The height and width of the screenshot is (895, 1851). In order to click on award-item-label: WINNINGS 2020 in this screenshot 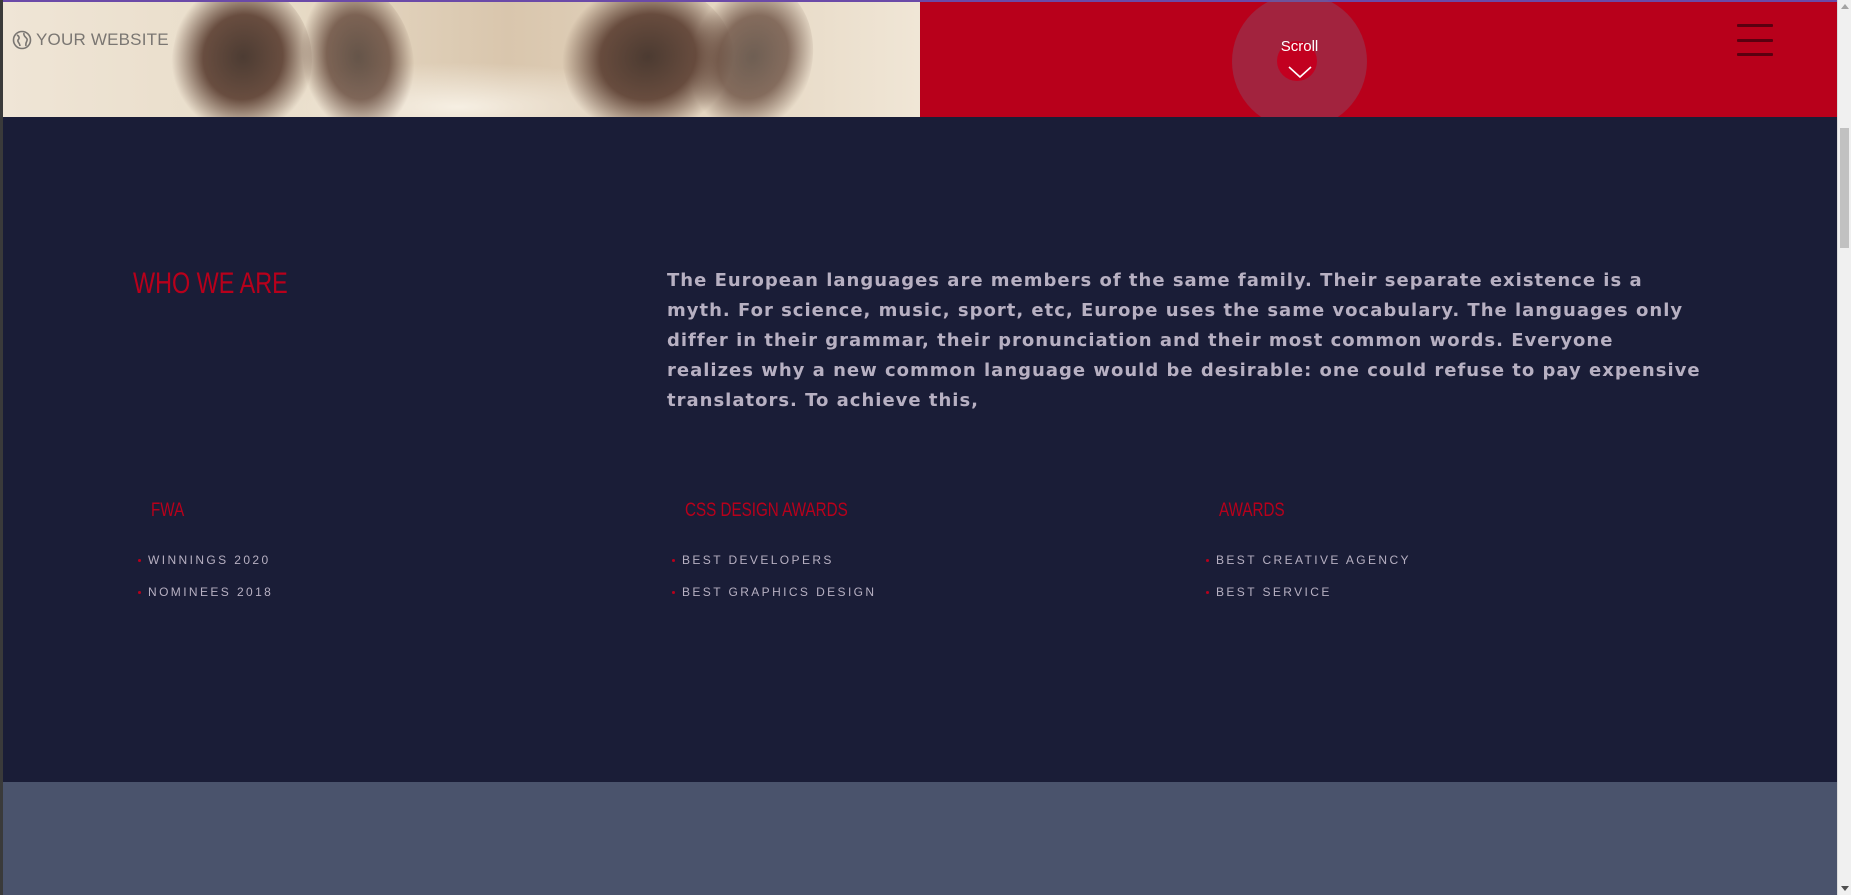, I will do `click(209, 560)`.